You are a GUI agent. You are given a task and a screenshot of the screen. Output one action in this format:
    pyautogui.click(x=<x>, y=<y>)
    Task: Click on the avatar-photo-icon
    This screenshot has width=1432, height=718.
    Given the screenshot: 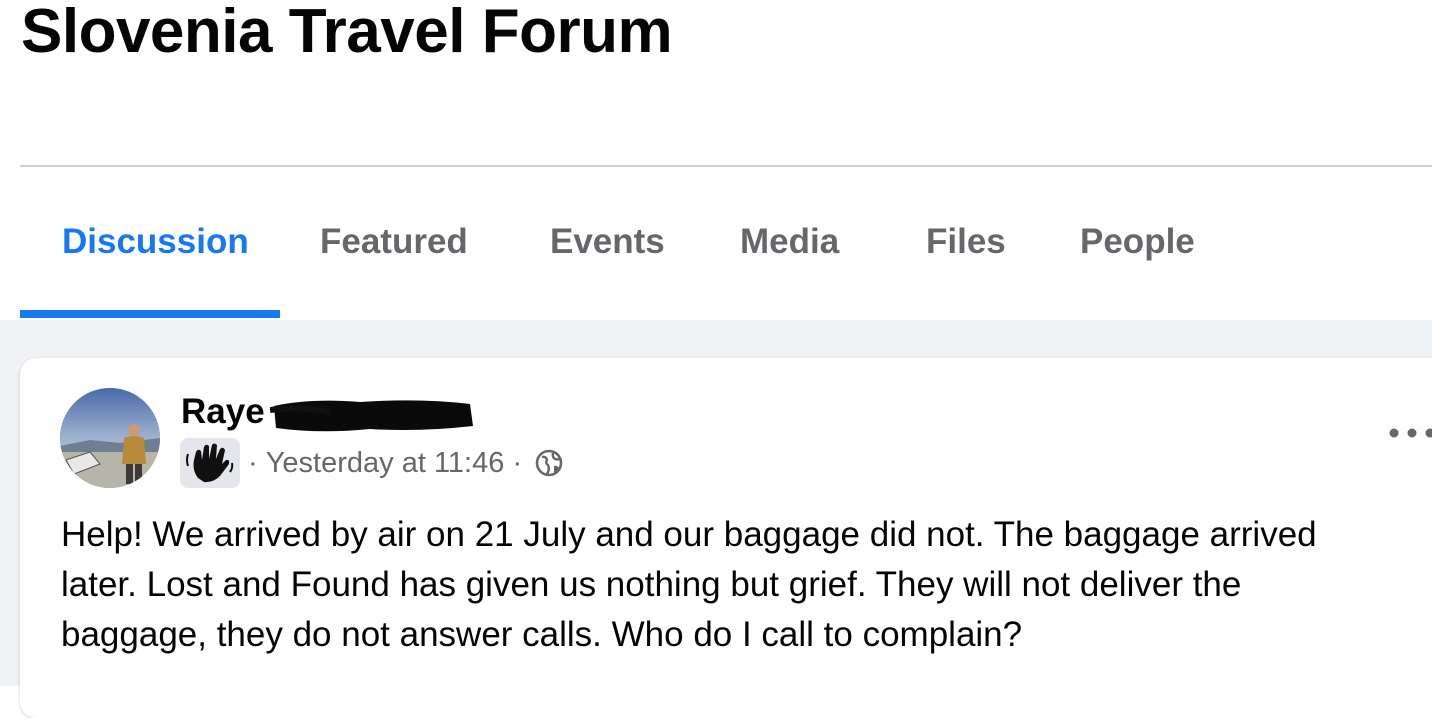 What is the action you would take?
    pyautogui.click(x=110, y=438)
    